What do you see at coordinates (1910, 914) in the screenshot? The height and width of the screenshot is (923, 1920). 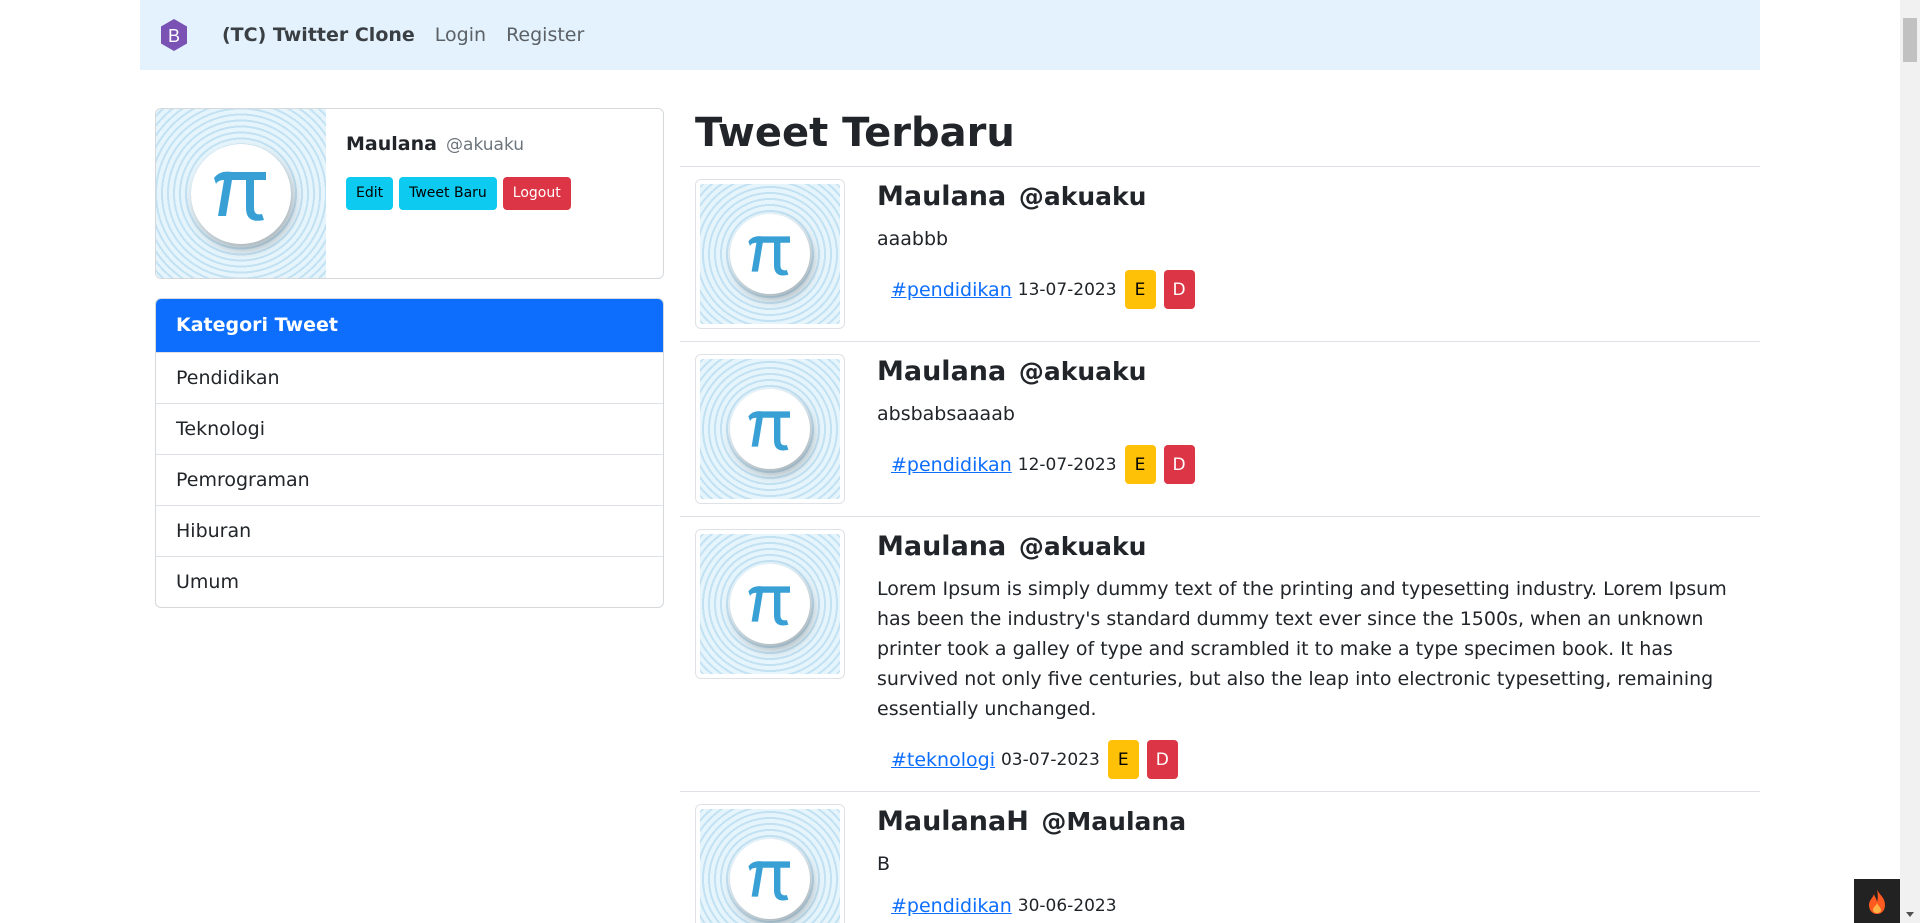 I see `scroll-down-arrow-icon` at bounding box center [1910, 914].